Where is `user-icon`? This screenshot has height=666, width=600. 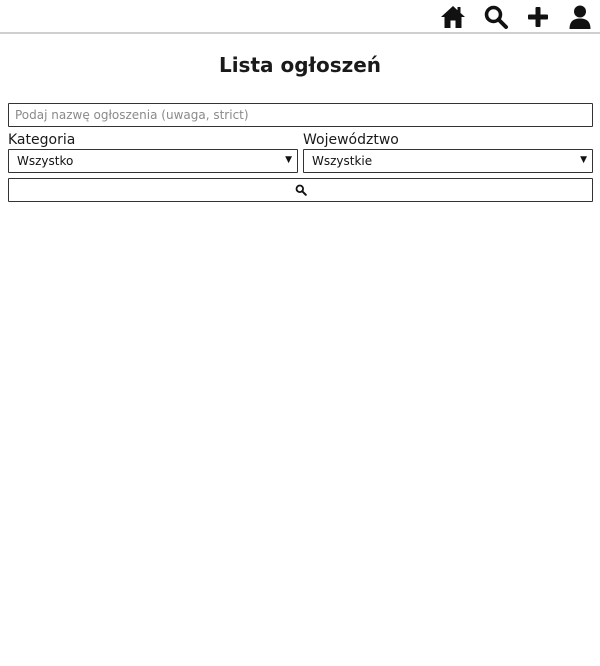
user-icon is located at coordinates (580, 17).